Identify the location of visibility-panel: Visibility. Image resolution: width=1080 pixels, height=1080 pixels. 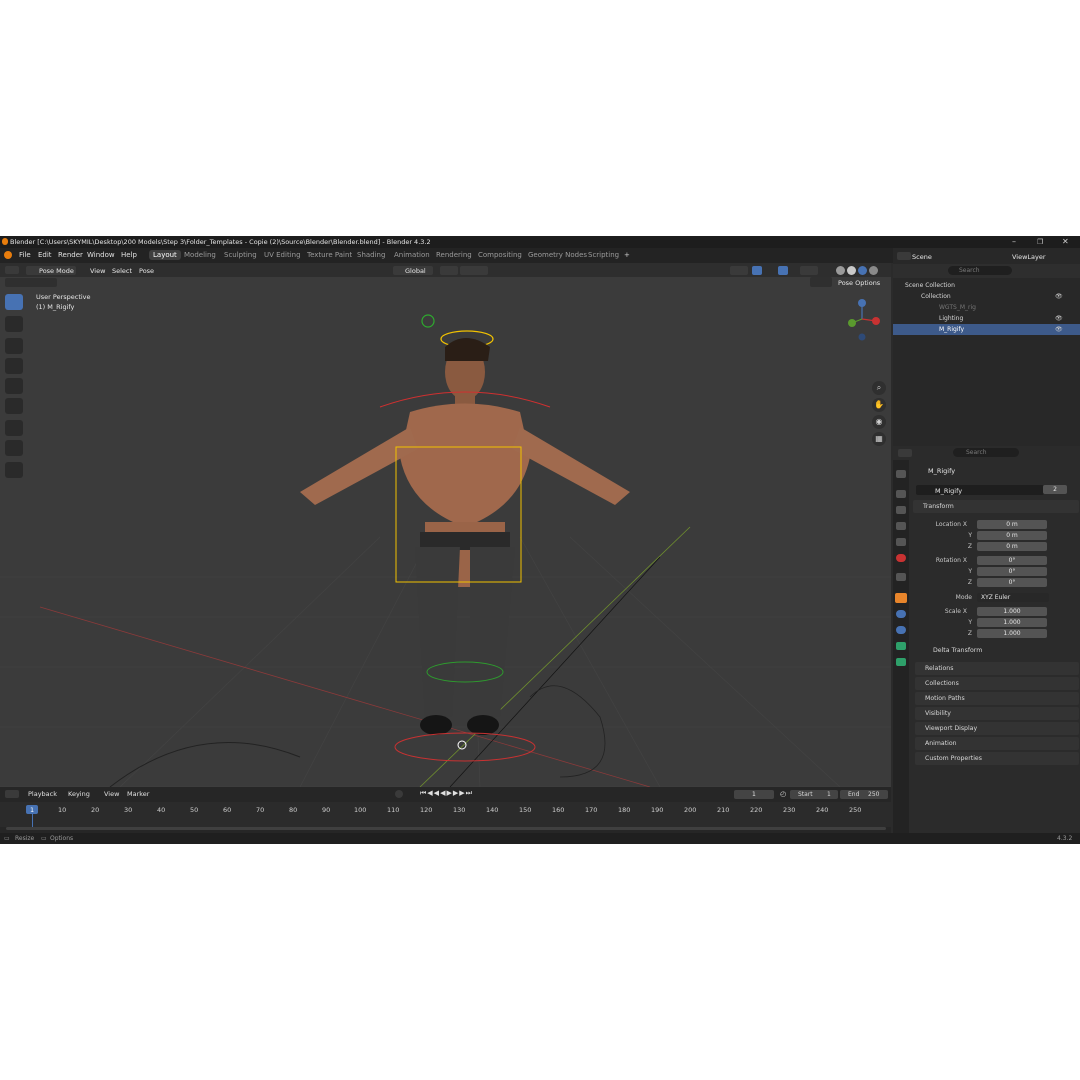
(997, 713).